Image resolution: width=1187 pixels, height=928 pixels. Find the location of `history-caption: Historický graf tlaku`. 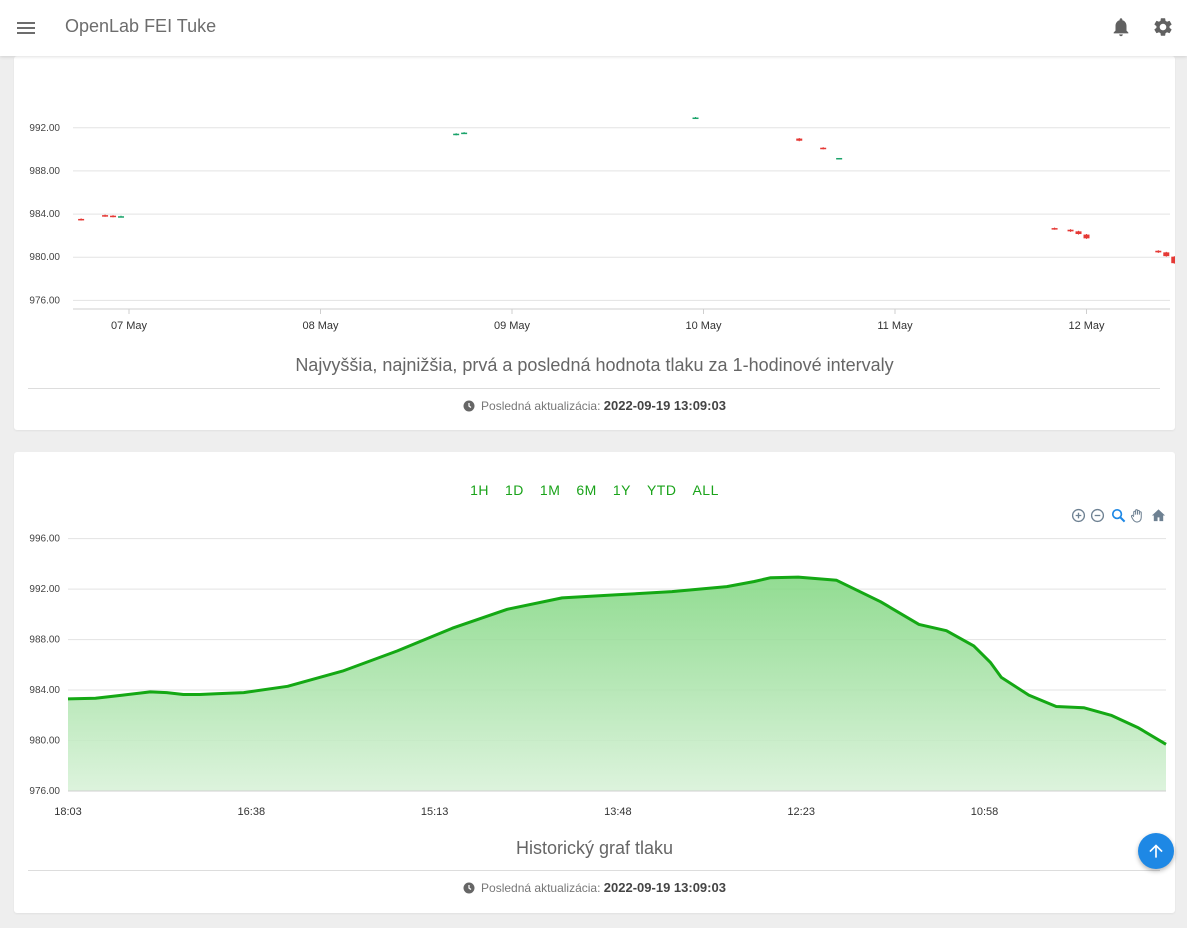

history-caption: Historický graf tlaku is located at coordinates (594, 848).